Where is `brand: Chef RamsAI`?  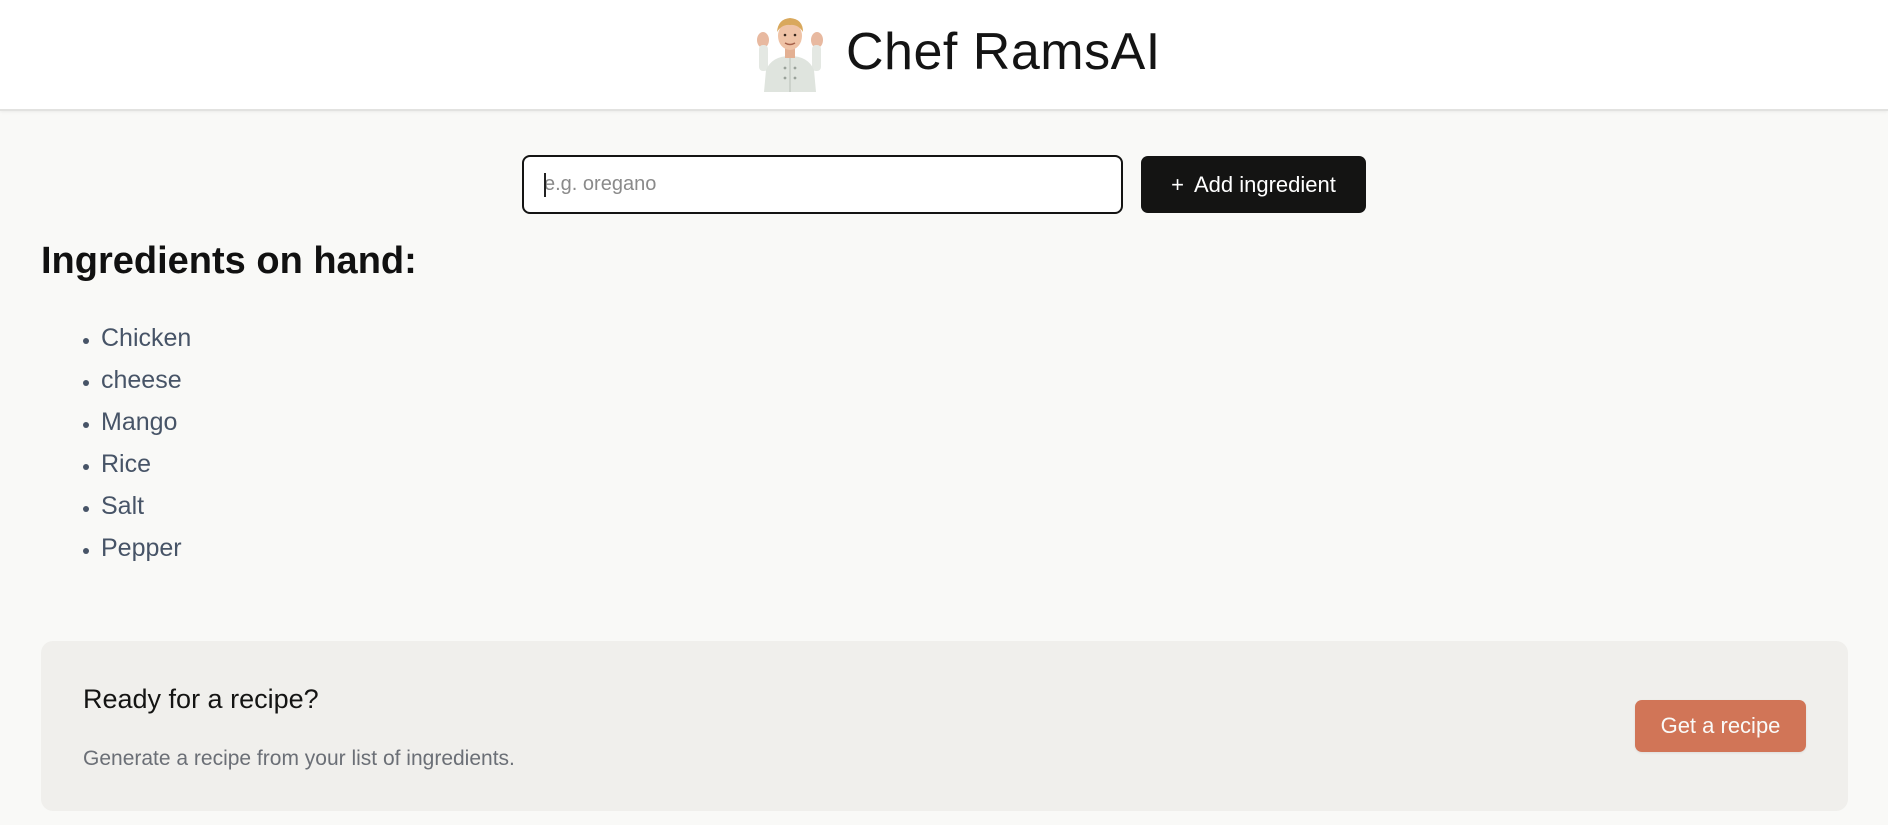
brand: Chef RamsAI is located at coordinates (955, 52).